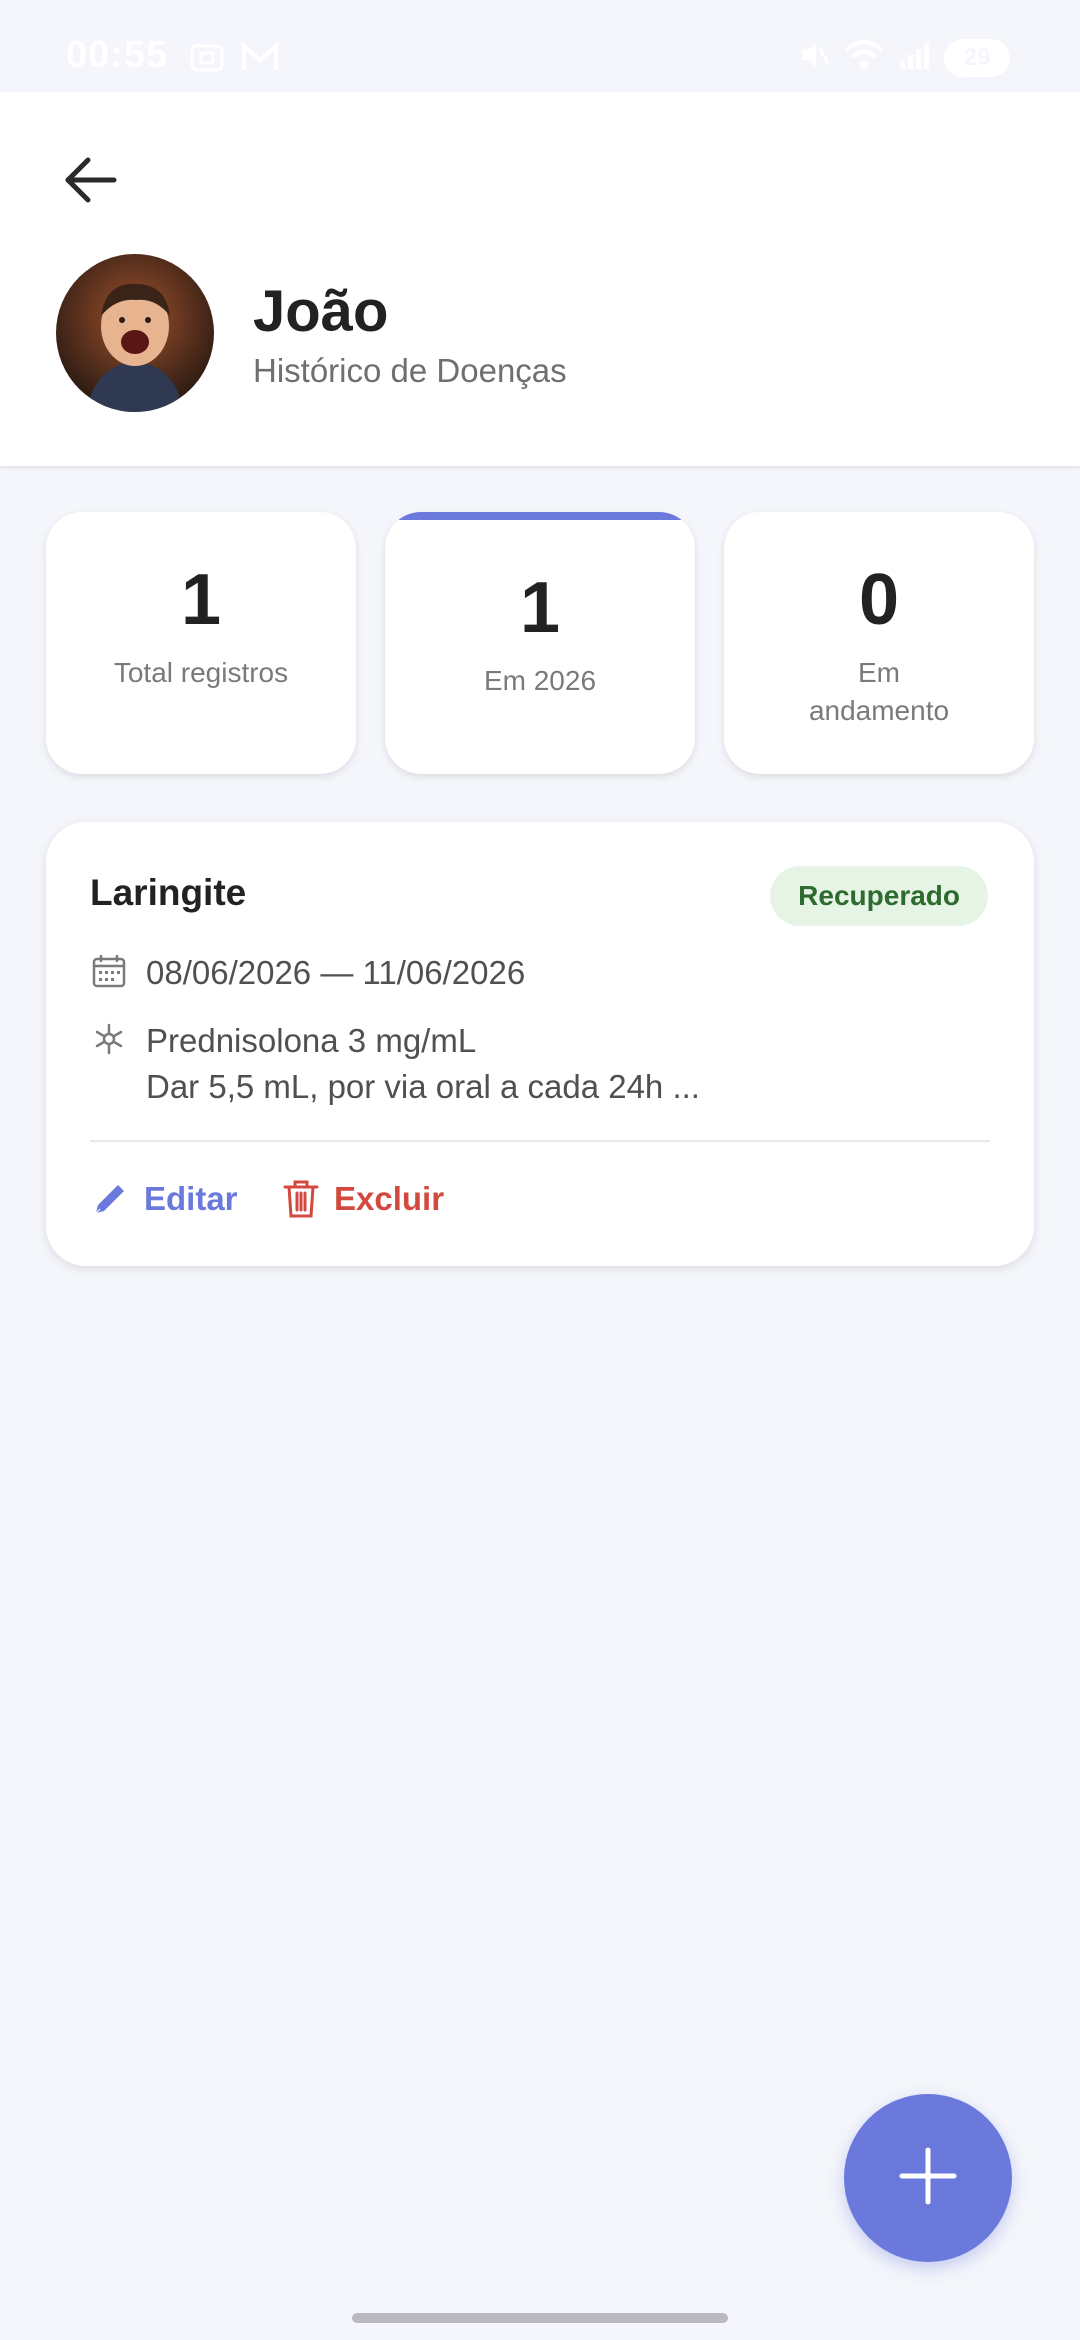 Image resolution: width=1080 pixels, height=2340 pixels. I want to click on delete-button: Excluir, so click(363, 1199).